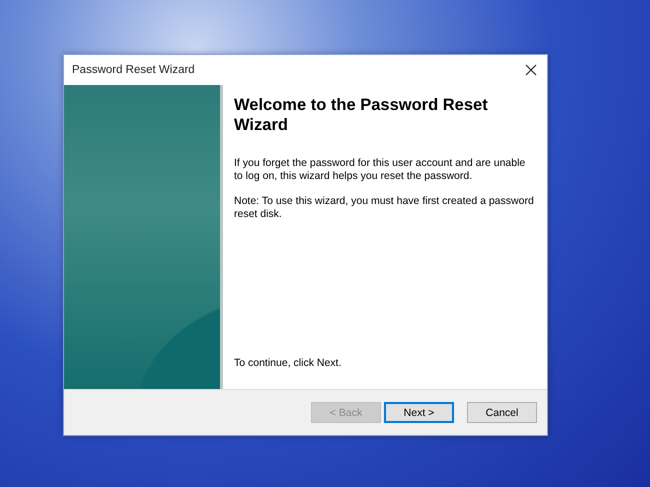 The height and width of the screenshot is (487, 650). Describe the element at coordinates (502, 412) in the screenshot. I see `cancel-button: Cancel` at that location.